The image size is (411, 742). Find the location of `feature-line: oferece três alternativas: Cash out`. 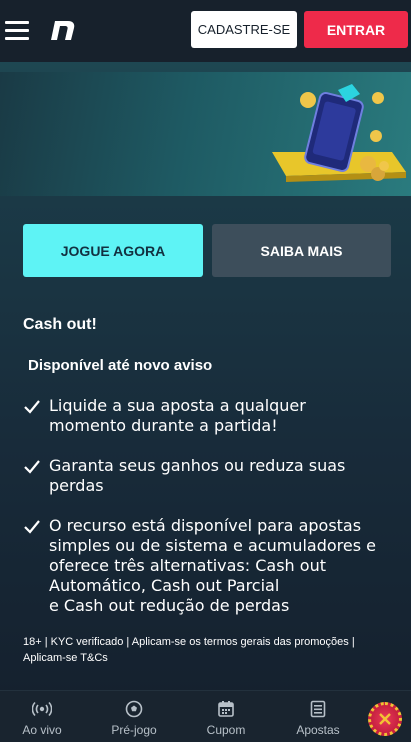

feature-line: oferece três alternativas: Cash out is located at coordinates (187, 565).